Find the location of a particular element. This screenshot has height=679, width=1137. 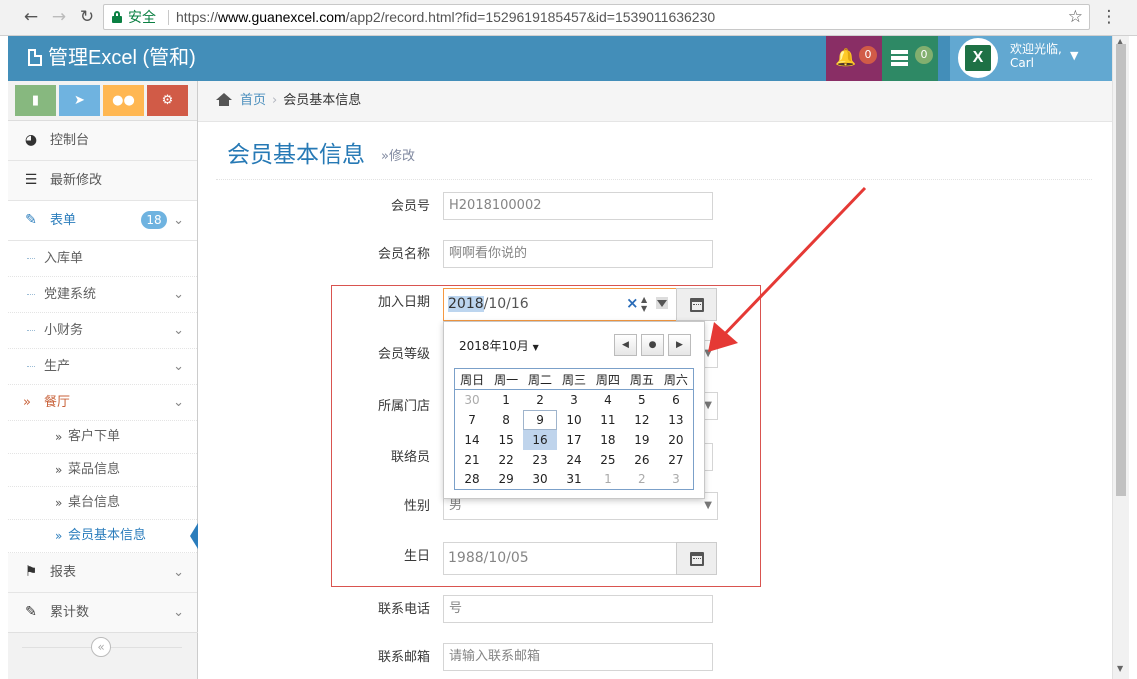

calendar-day-other-month: 1 is located at coordinates (608, 480).